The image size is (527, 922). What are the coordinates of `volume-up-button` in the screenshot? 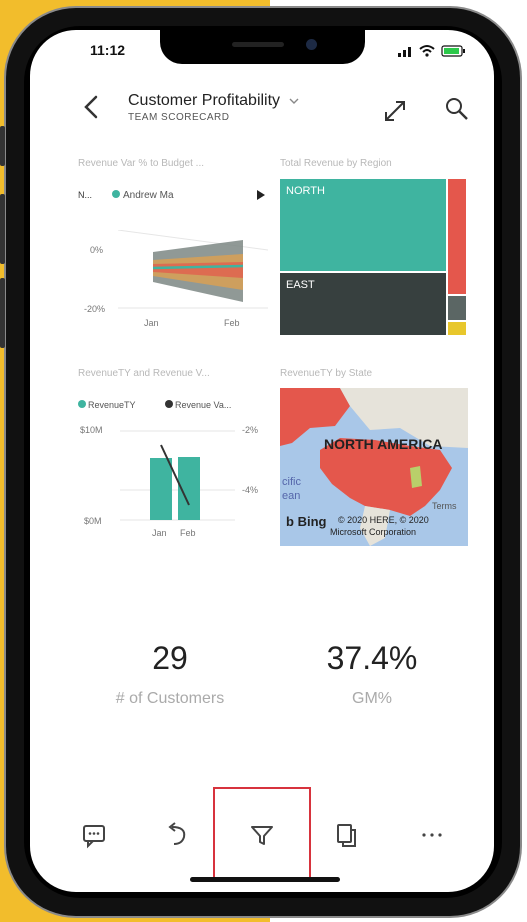 It's located at (2, 229).